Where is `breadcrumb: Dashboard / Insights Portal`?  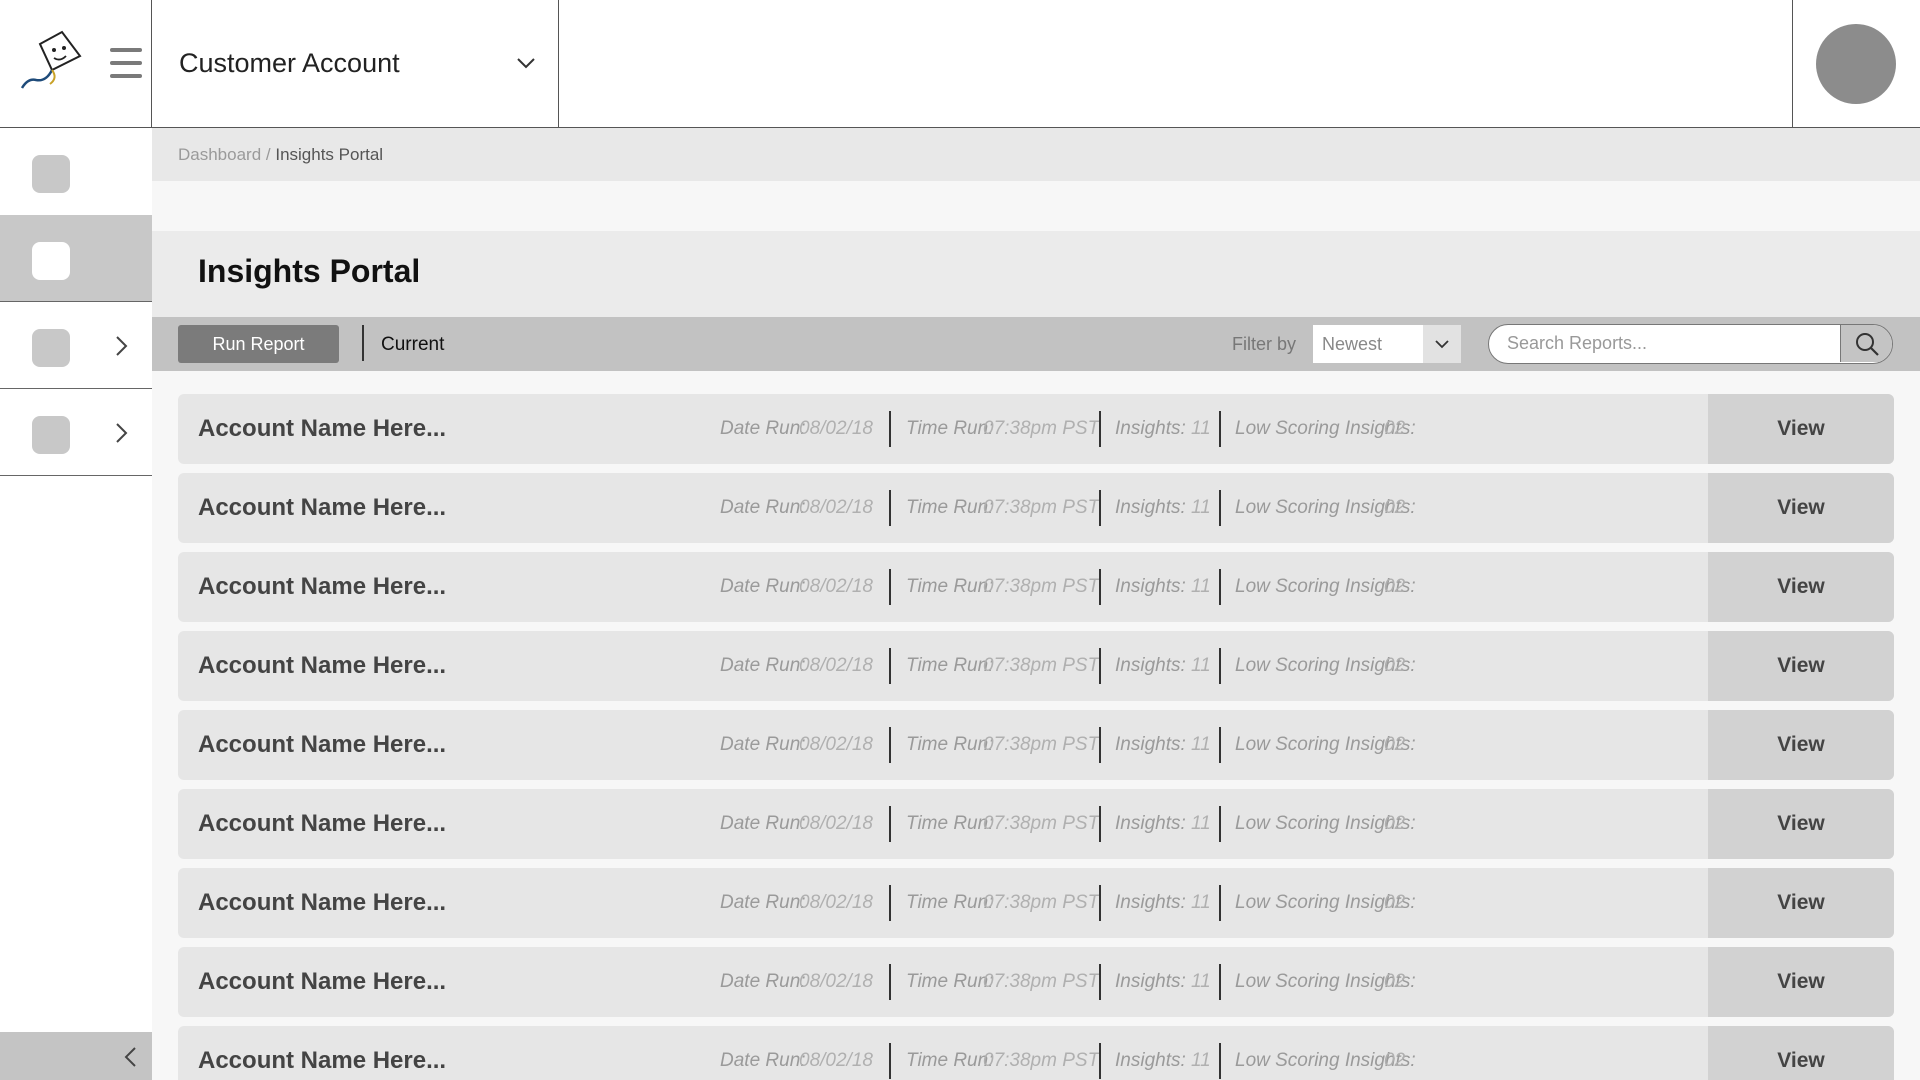
breadcrumb: Dashboard / Insights Portal is located at coordinates (280, 155).